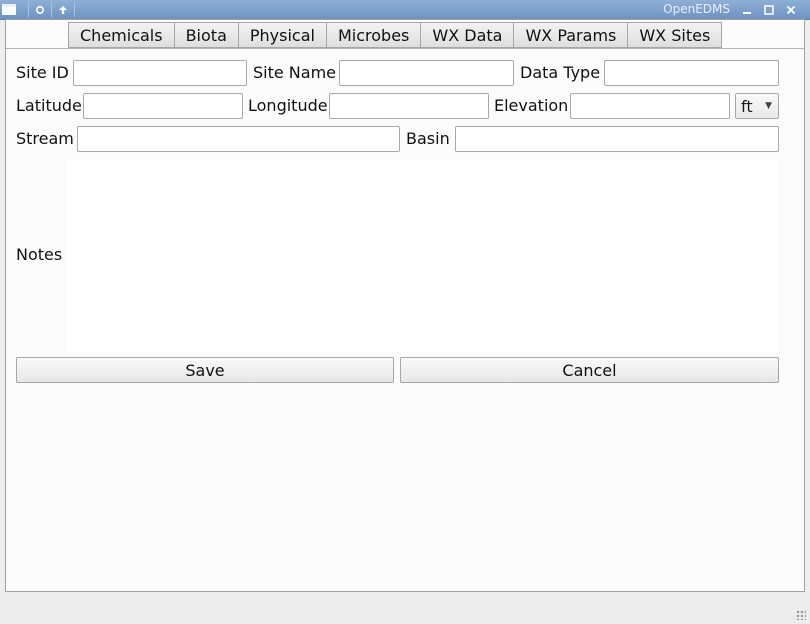 This screenshot has width=810, height=624. What do you see at coordinates (121, 35) in the screenshot?
I see `tab-chemicals: Chemicals` at bounding box center [121, 35].